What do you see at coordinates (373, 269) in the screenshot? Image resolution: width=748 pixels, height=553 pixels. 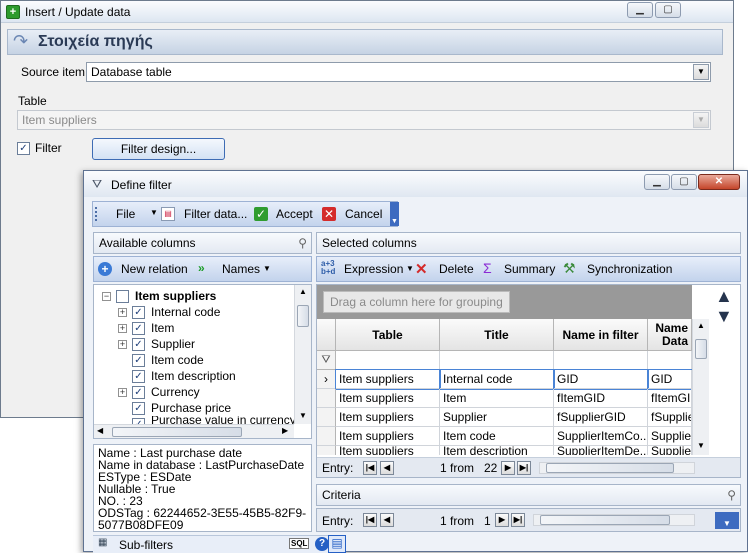 I see `expression-button: Expression` at bounding box center [373, 269].